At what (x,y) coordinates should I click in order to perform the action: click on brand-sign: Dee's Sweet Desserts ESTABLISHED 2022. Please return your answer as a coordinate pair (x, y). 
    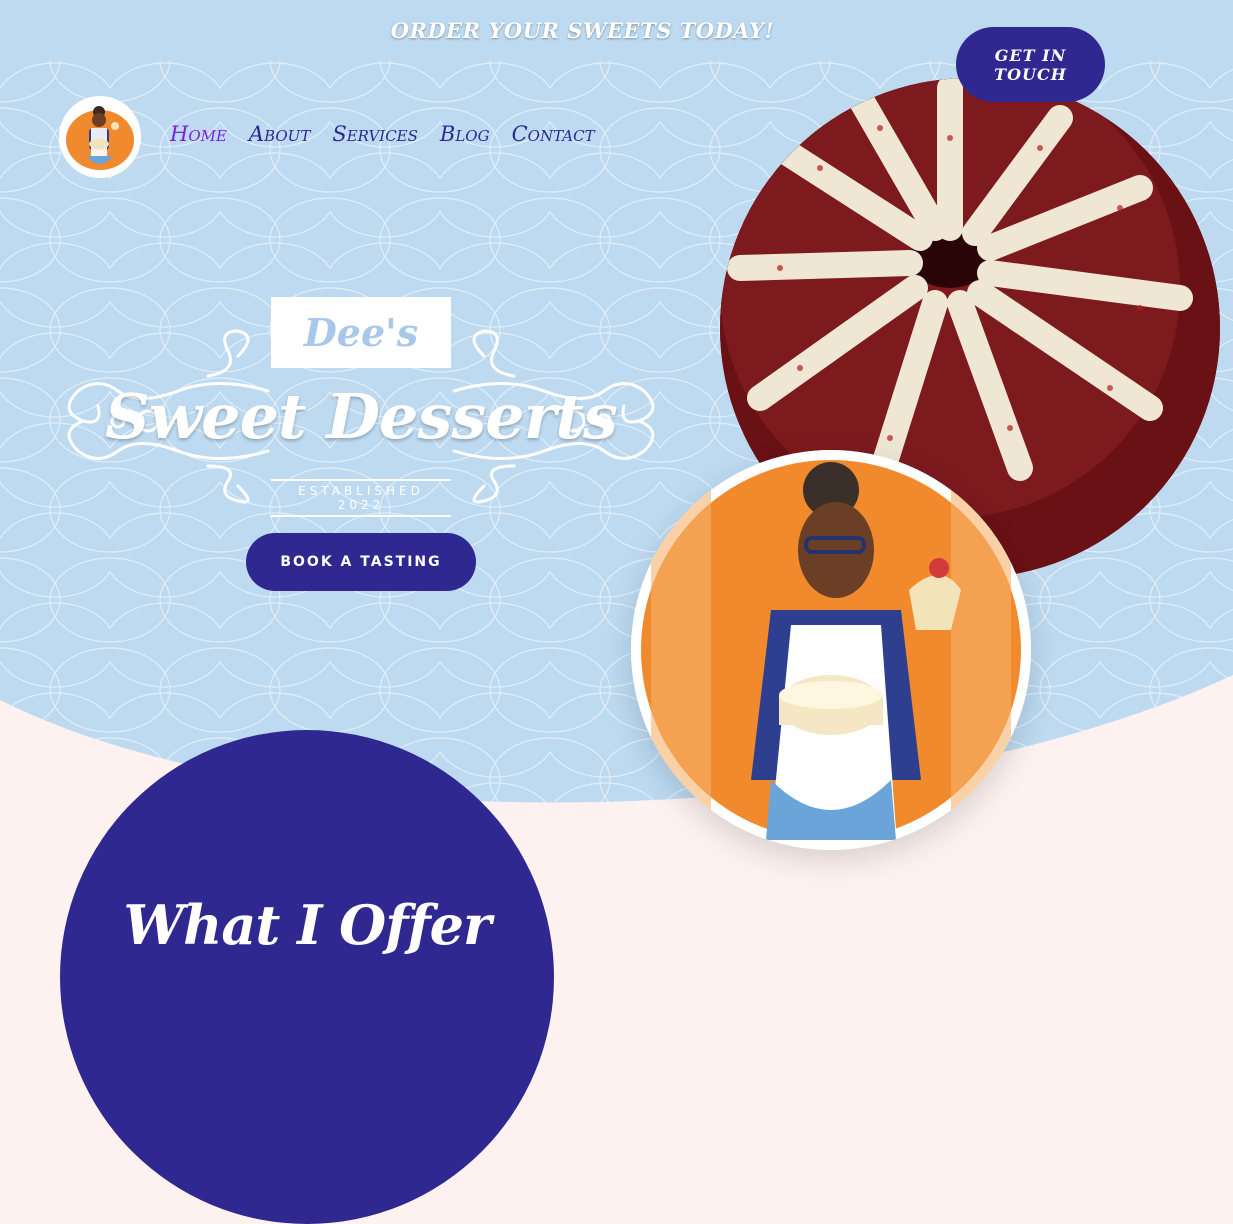
    Looking at the image, I should click on (361, 406).